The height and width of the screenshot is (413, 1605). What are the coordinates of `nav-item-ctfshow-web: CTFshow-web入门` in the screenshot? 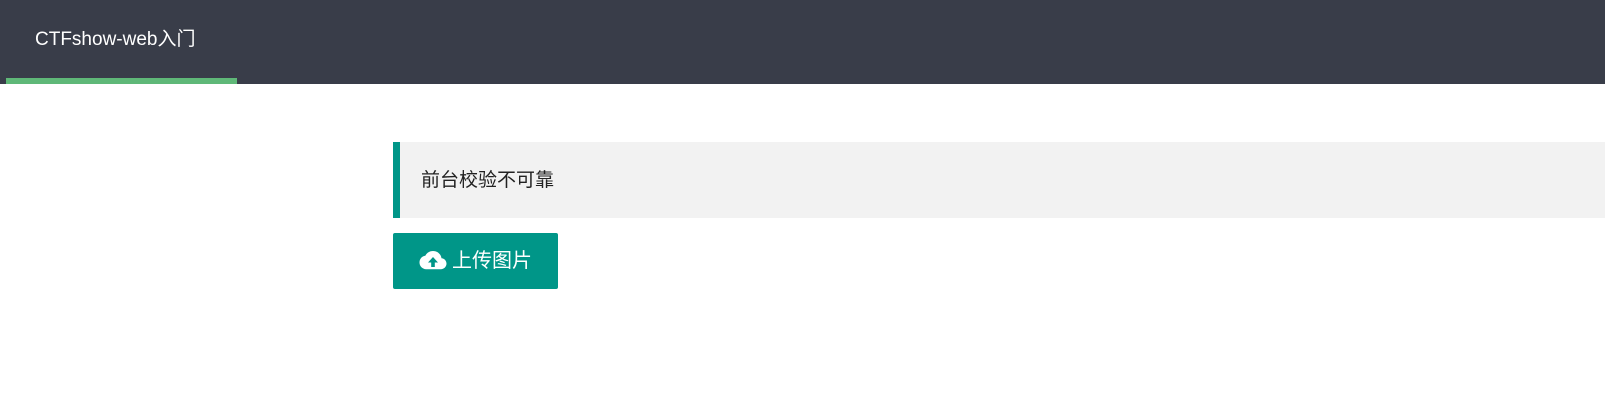 It's located at (121, 42).